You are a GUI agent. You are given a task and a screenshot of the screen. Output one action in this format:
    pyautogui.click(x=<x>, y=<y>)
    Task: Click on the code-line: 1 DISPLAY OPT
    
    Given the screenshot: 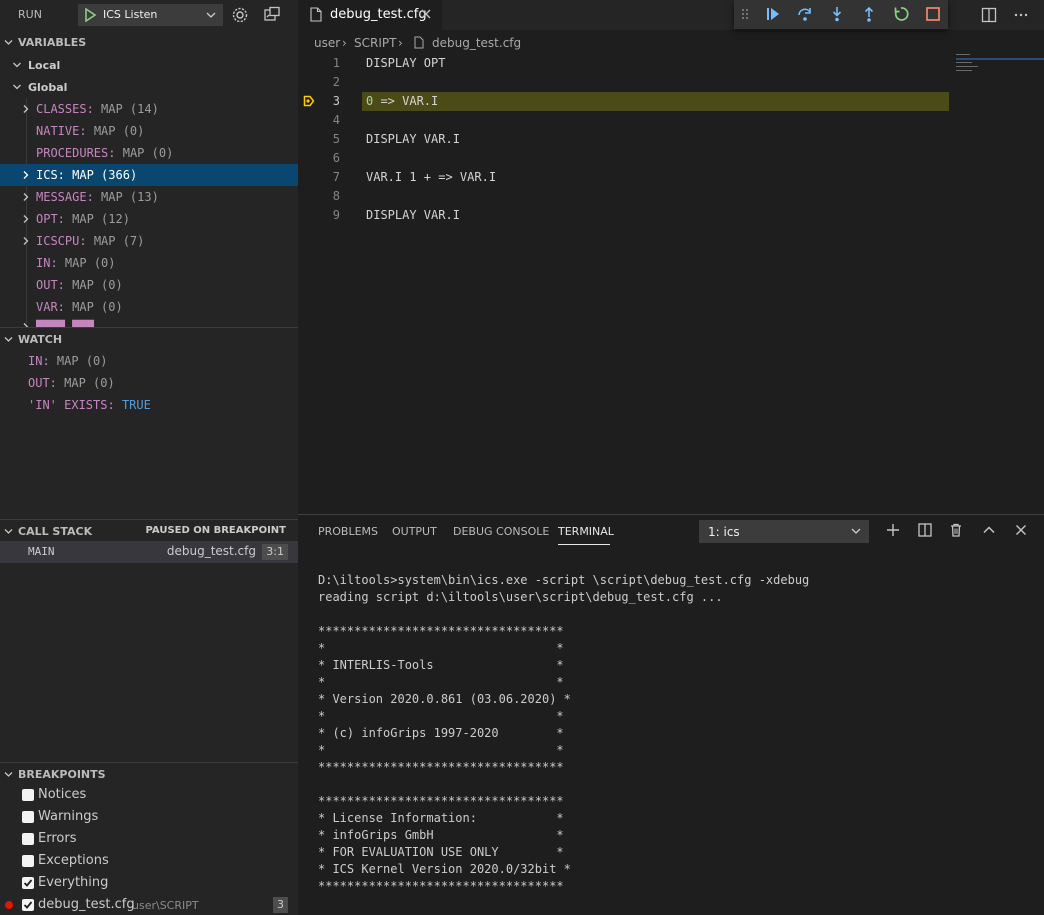 What is the action you would take?
    pyautogui.click(x=671, y=63)
    